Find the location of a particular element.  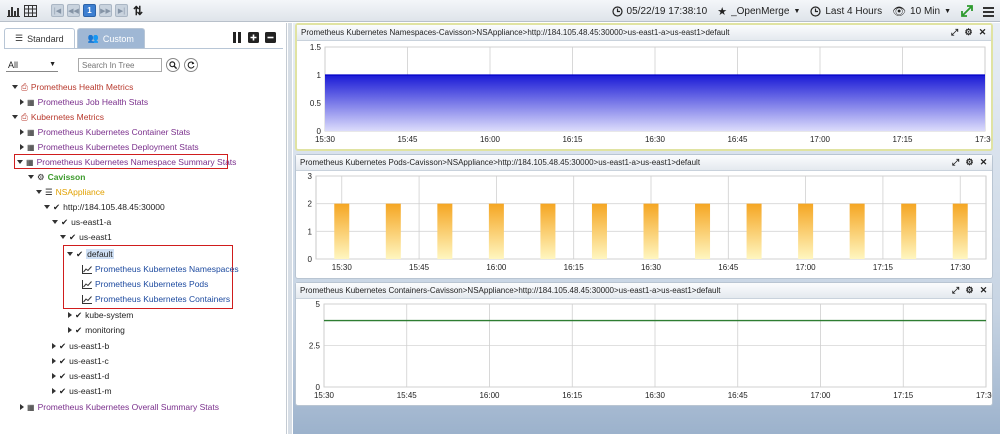

tree-node-us-east1-b: ✔ us-east1-b is located at coordinates (80, 346).